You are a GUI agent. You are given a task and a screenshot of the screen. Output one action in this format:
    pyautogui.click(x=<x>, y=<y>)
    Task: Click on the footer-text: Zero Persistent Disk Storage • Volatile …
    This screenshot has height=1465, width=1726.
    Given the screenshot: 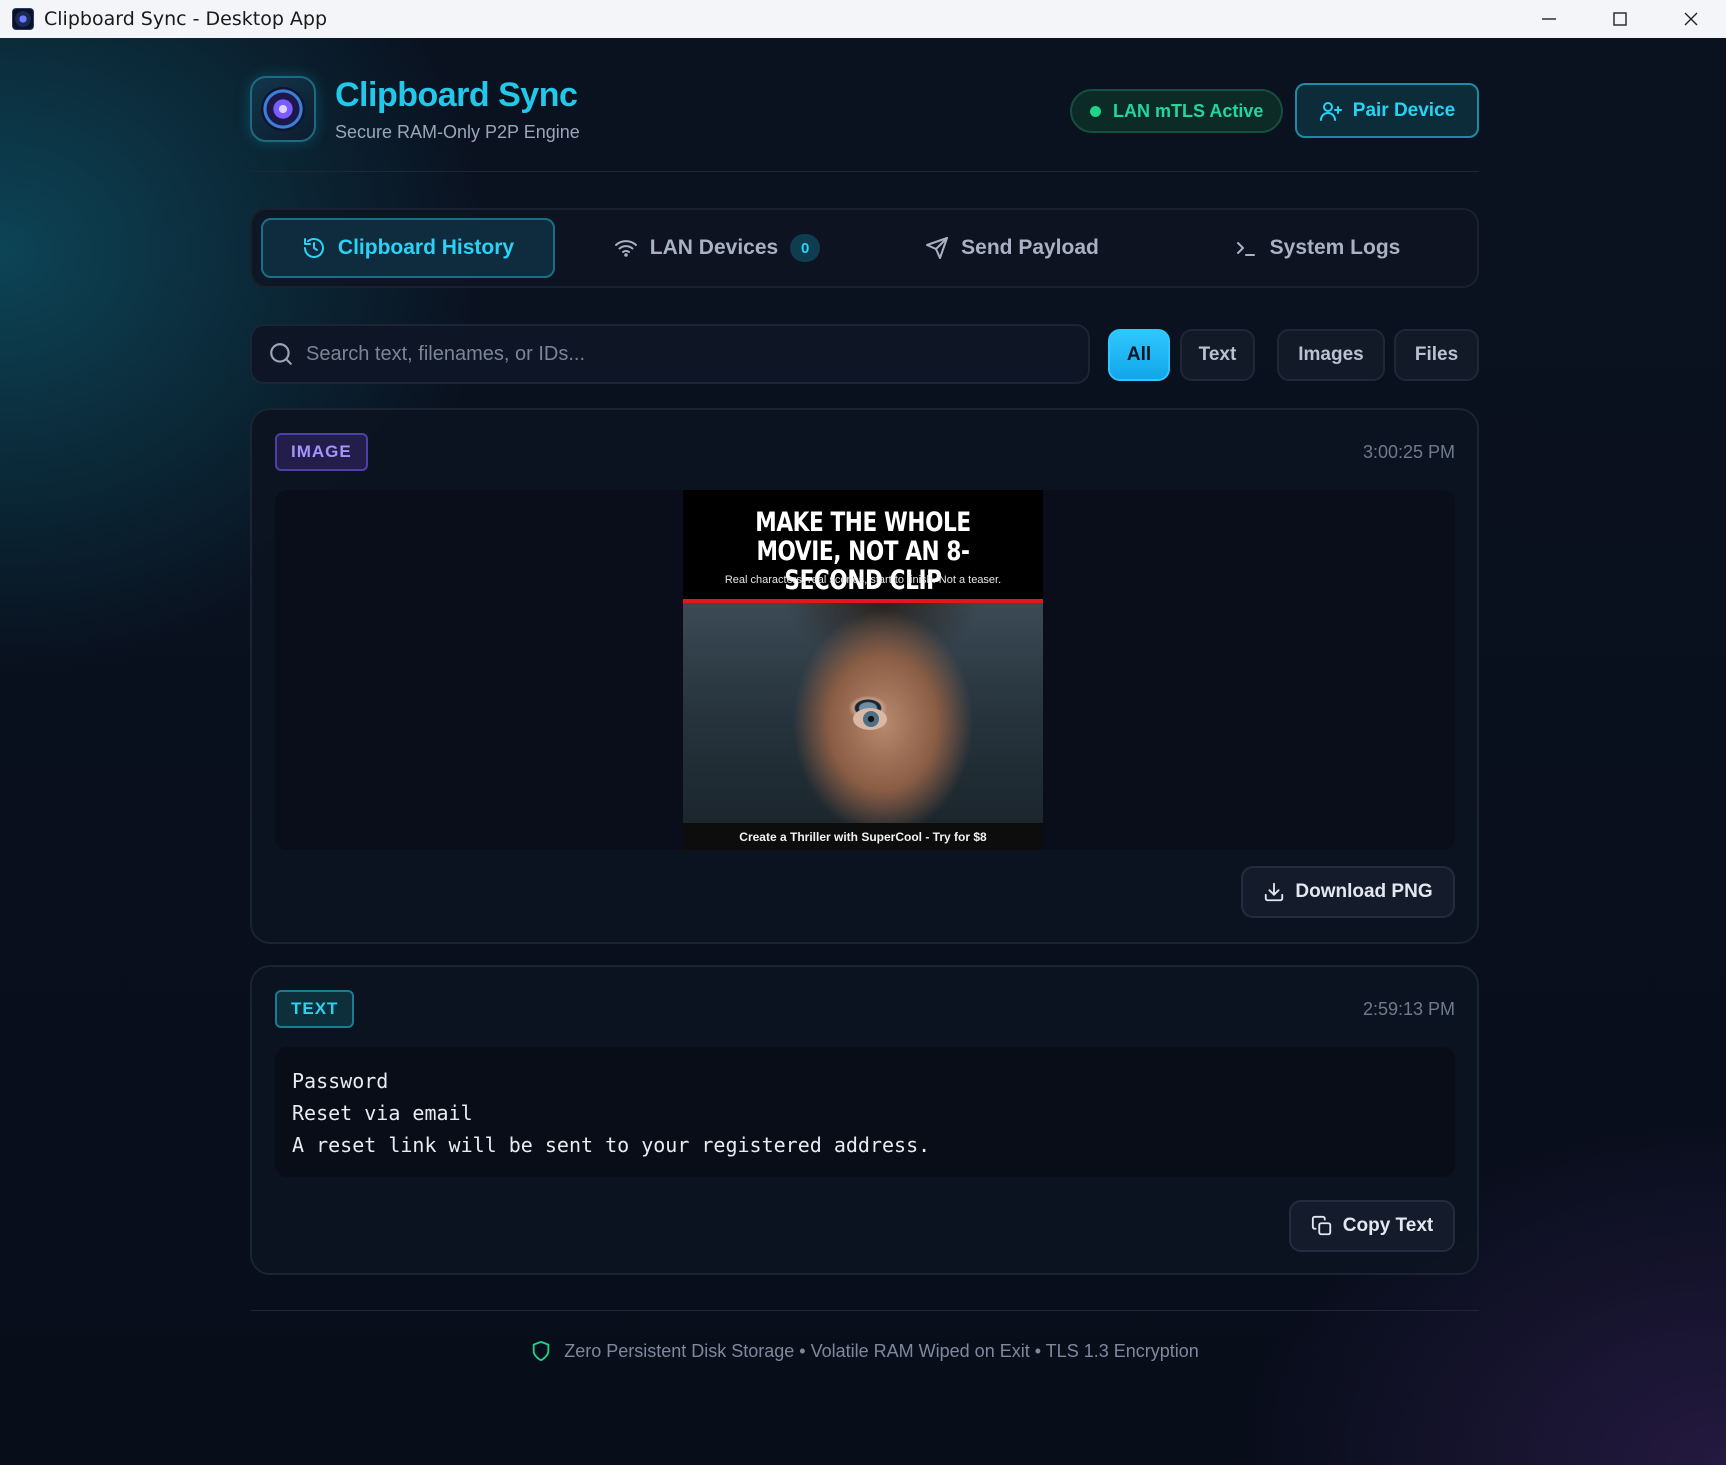 What is the action you would take?
    pyautogui.click(x=881, y=1350)
    